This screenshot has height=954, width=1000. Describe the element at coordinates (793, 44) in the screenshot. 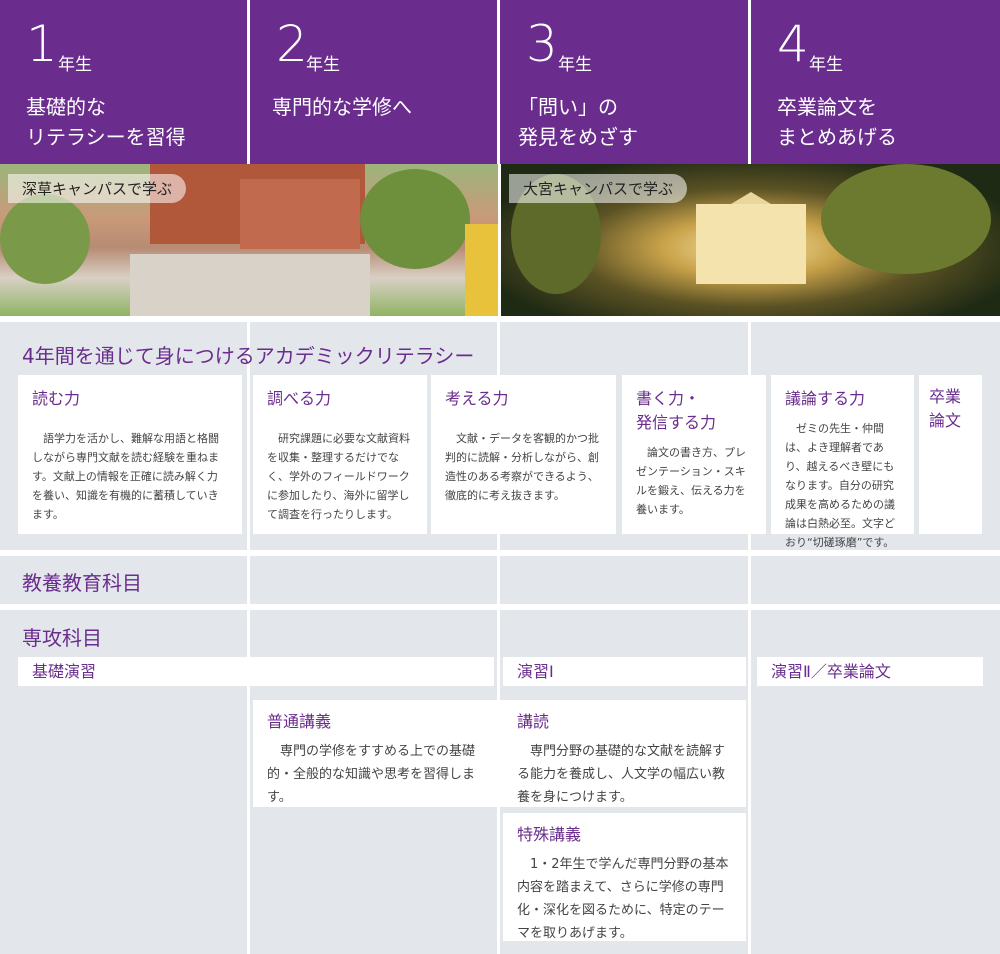

I see `year-number: 4` at that location.